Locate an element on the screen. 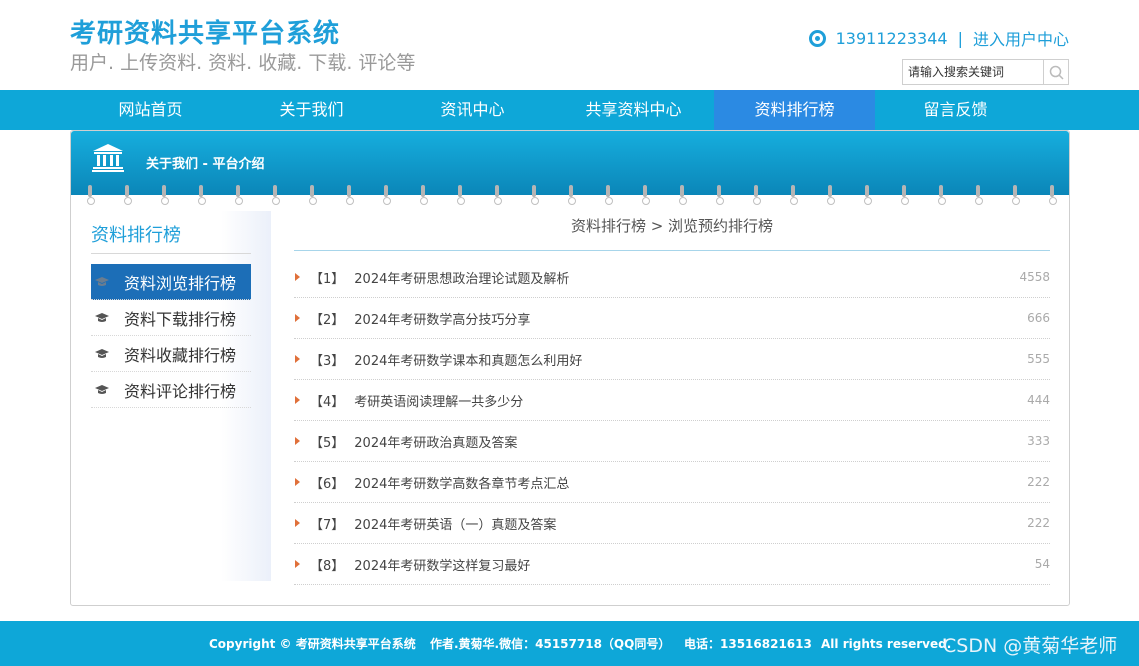 This screenshot has width=1139, height=666. nav-home: 网站首页 is located at coordinates (150, 110).